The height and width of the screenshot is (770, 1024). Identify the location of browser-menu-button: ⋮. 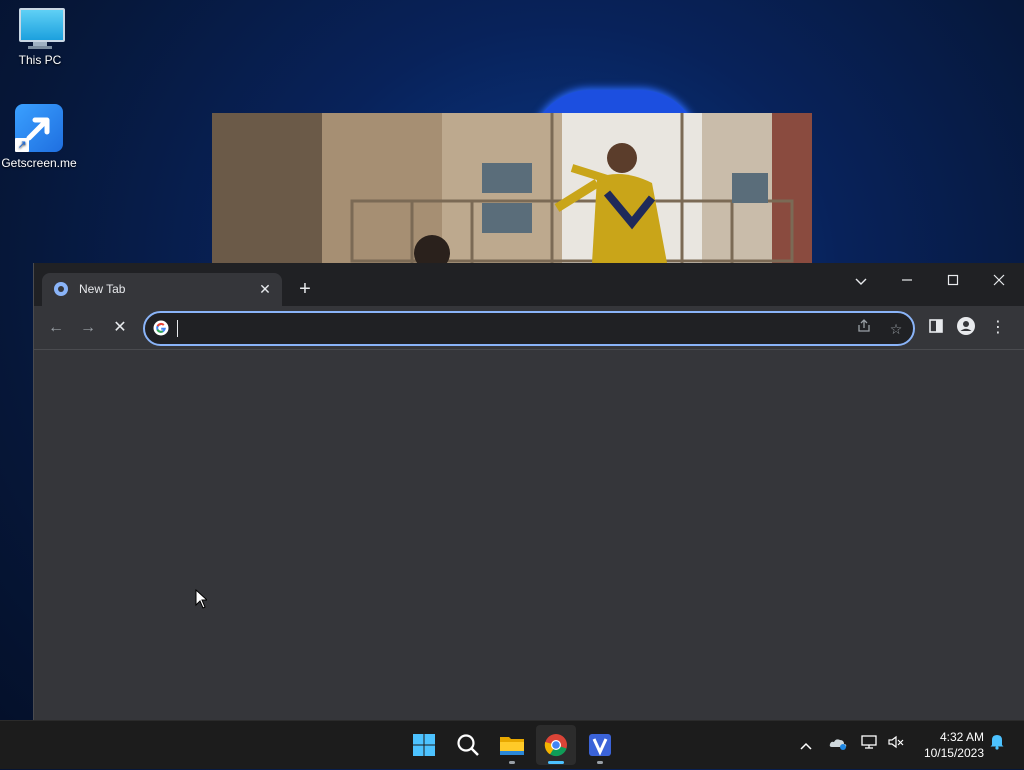
(998, 328).